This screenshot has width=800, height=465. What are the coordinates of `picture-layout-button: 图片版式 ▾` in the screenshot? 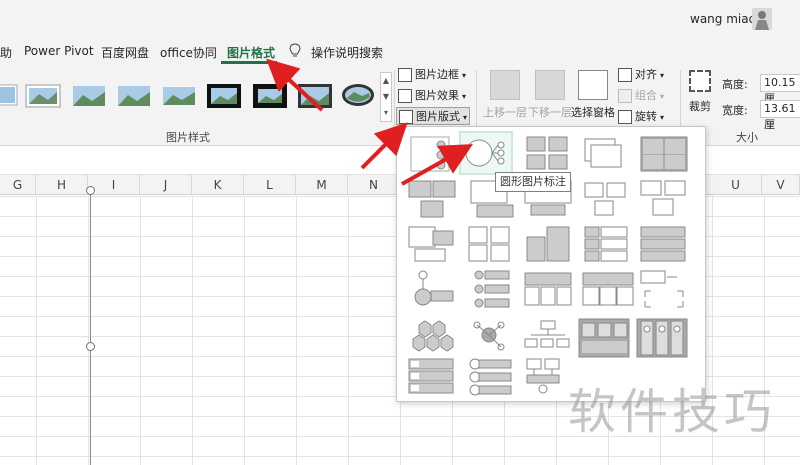 It's located at (433, 116).